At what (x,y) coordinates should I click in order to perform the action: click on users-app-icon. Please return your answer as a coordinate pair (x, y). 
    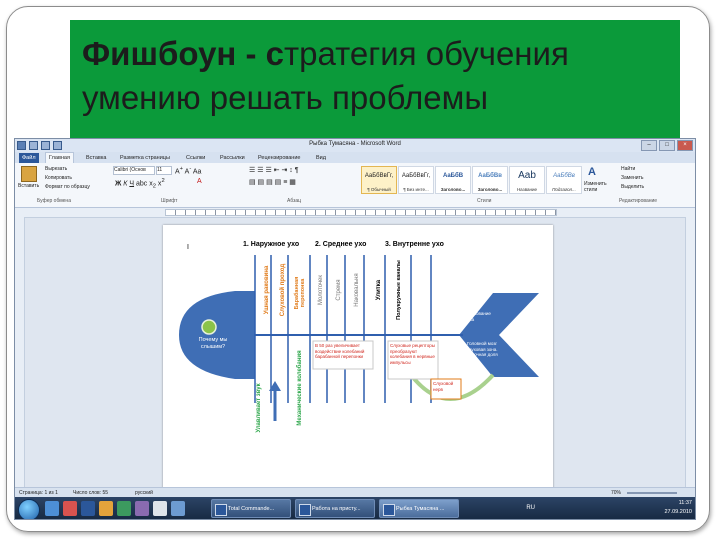
    Looking at the image, I should click on (178, 508).